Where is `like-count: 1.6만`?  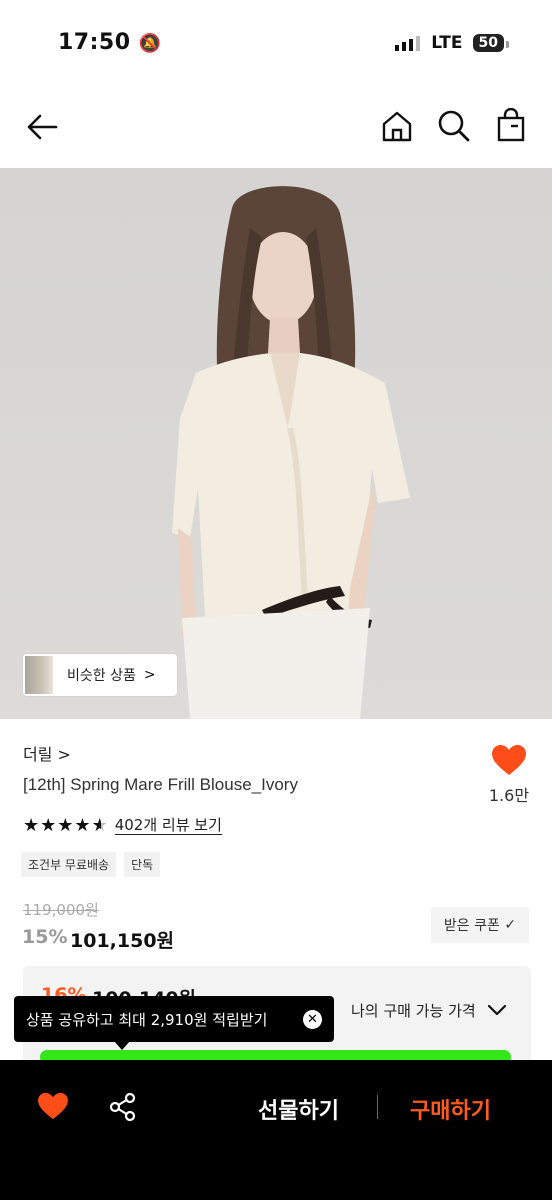
like-count: 1.6만 is located at coordinates (509, 795).